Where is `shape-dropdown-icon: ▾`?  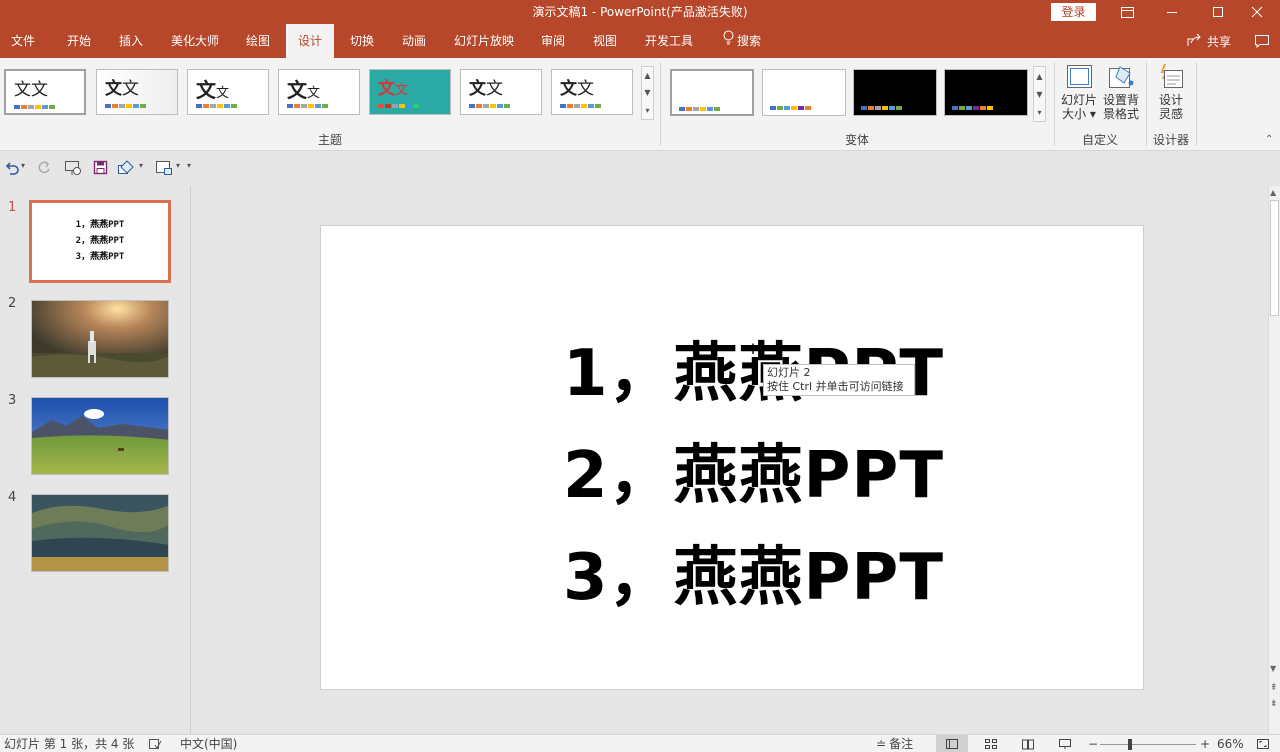 shape-dropdown-icon: ▾ is located at coordinates (141, 165).